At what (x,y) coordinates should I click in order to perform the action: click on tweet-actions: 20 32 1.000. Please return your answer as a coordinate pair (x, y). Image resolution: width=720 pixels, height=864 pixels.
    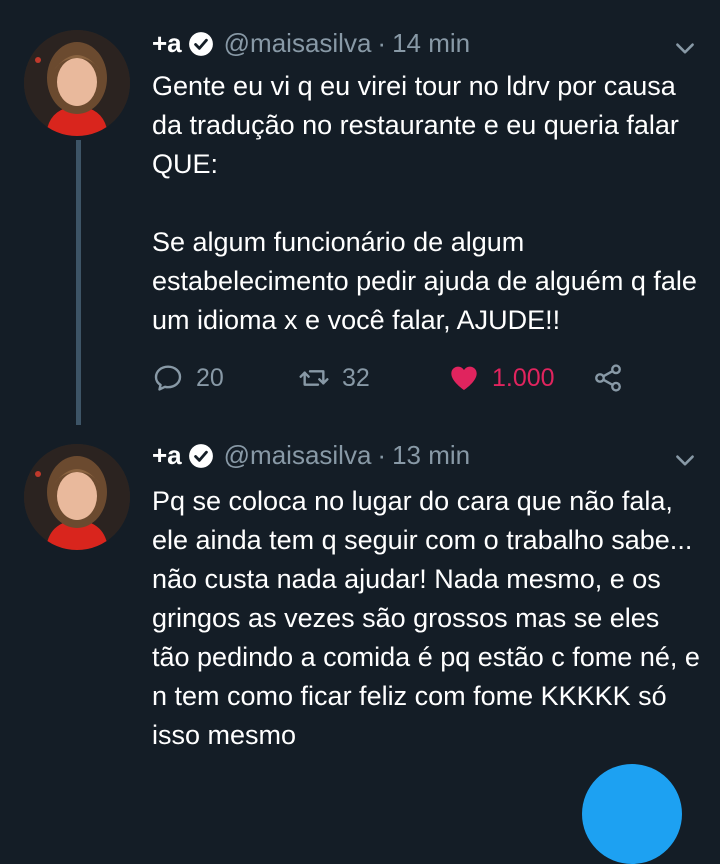
    Looking at the image, I should click on (422, 380).